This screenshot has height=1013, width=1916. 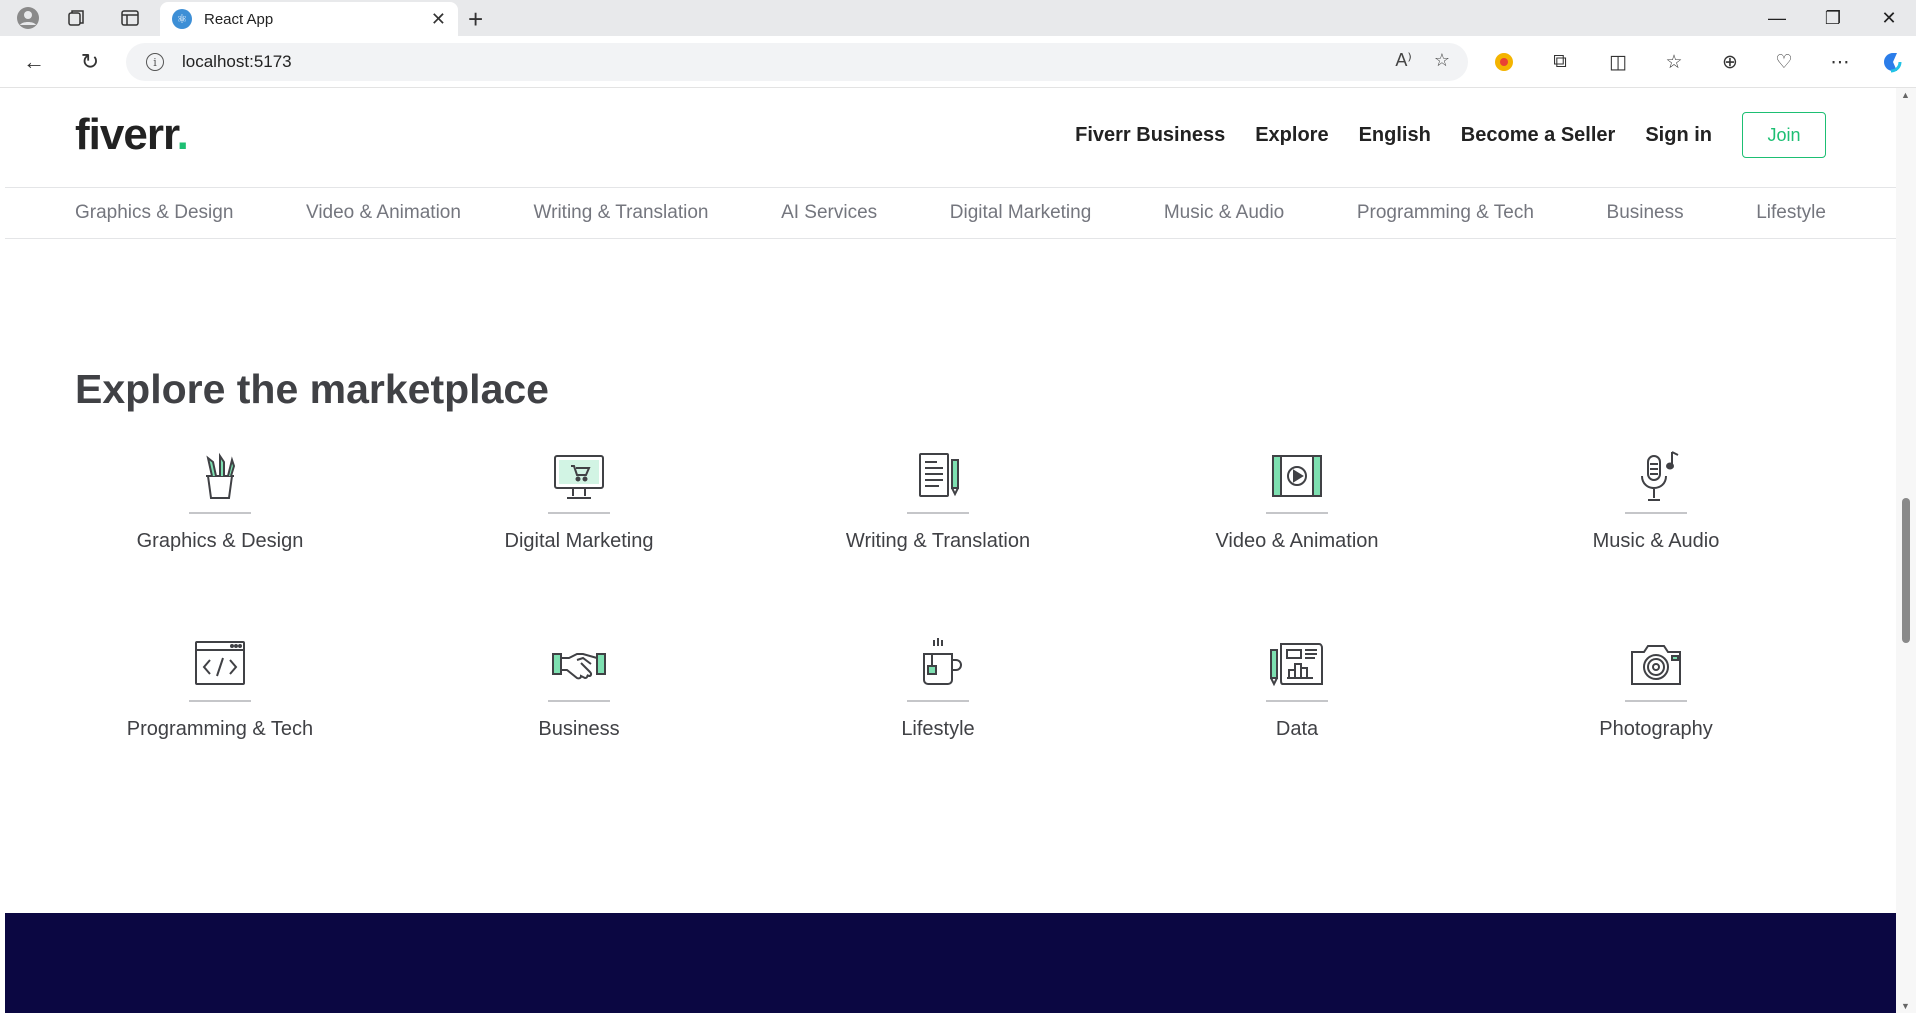 What do you see at coordinates (1674, 62) in the screenshot?
I see `favorites-icon: ☆` at bounding box center [1674, 62].